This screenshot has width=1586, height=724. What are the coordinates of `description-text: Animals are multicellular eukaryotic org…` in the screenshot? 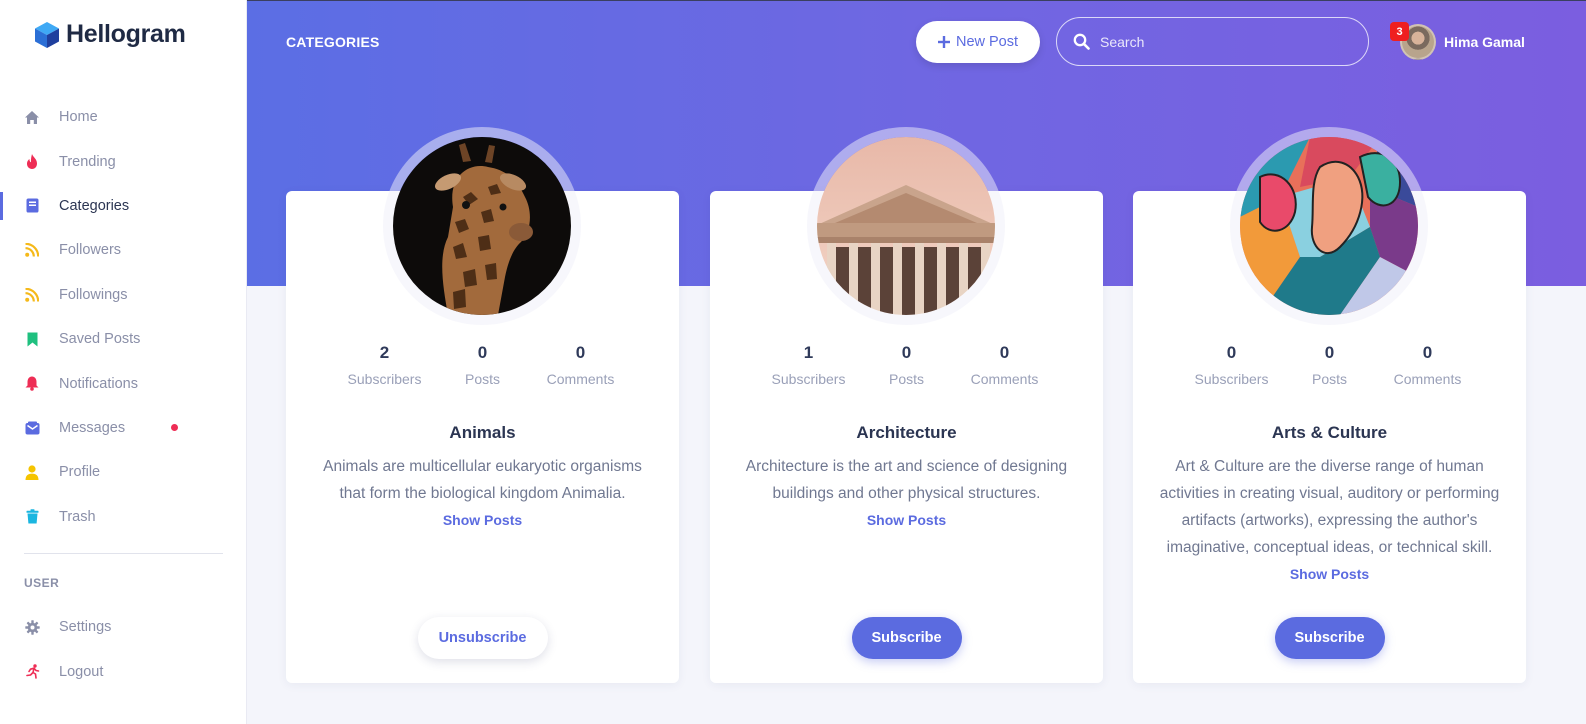 It's located at (482, 480).